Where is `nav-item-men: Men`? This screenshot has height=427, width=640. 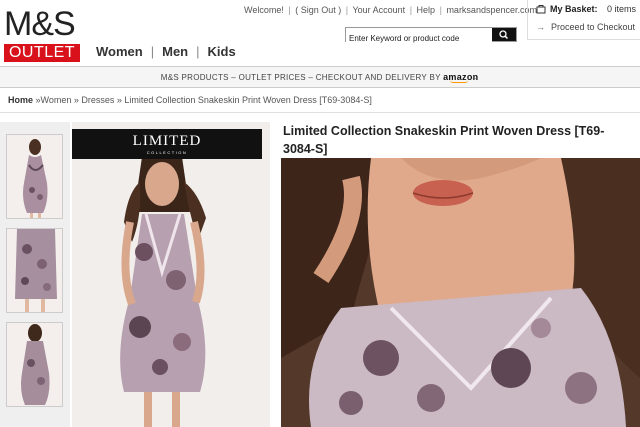
nav-item-men: Men is located at coordinates (175, 51).